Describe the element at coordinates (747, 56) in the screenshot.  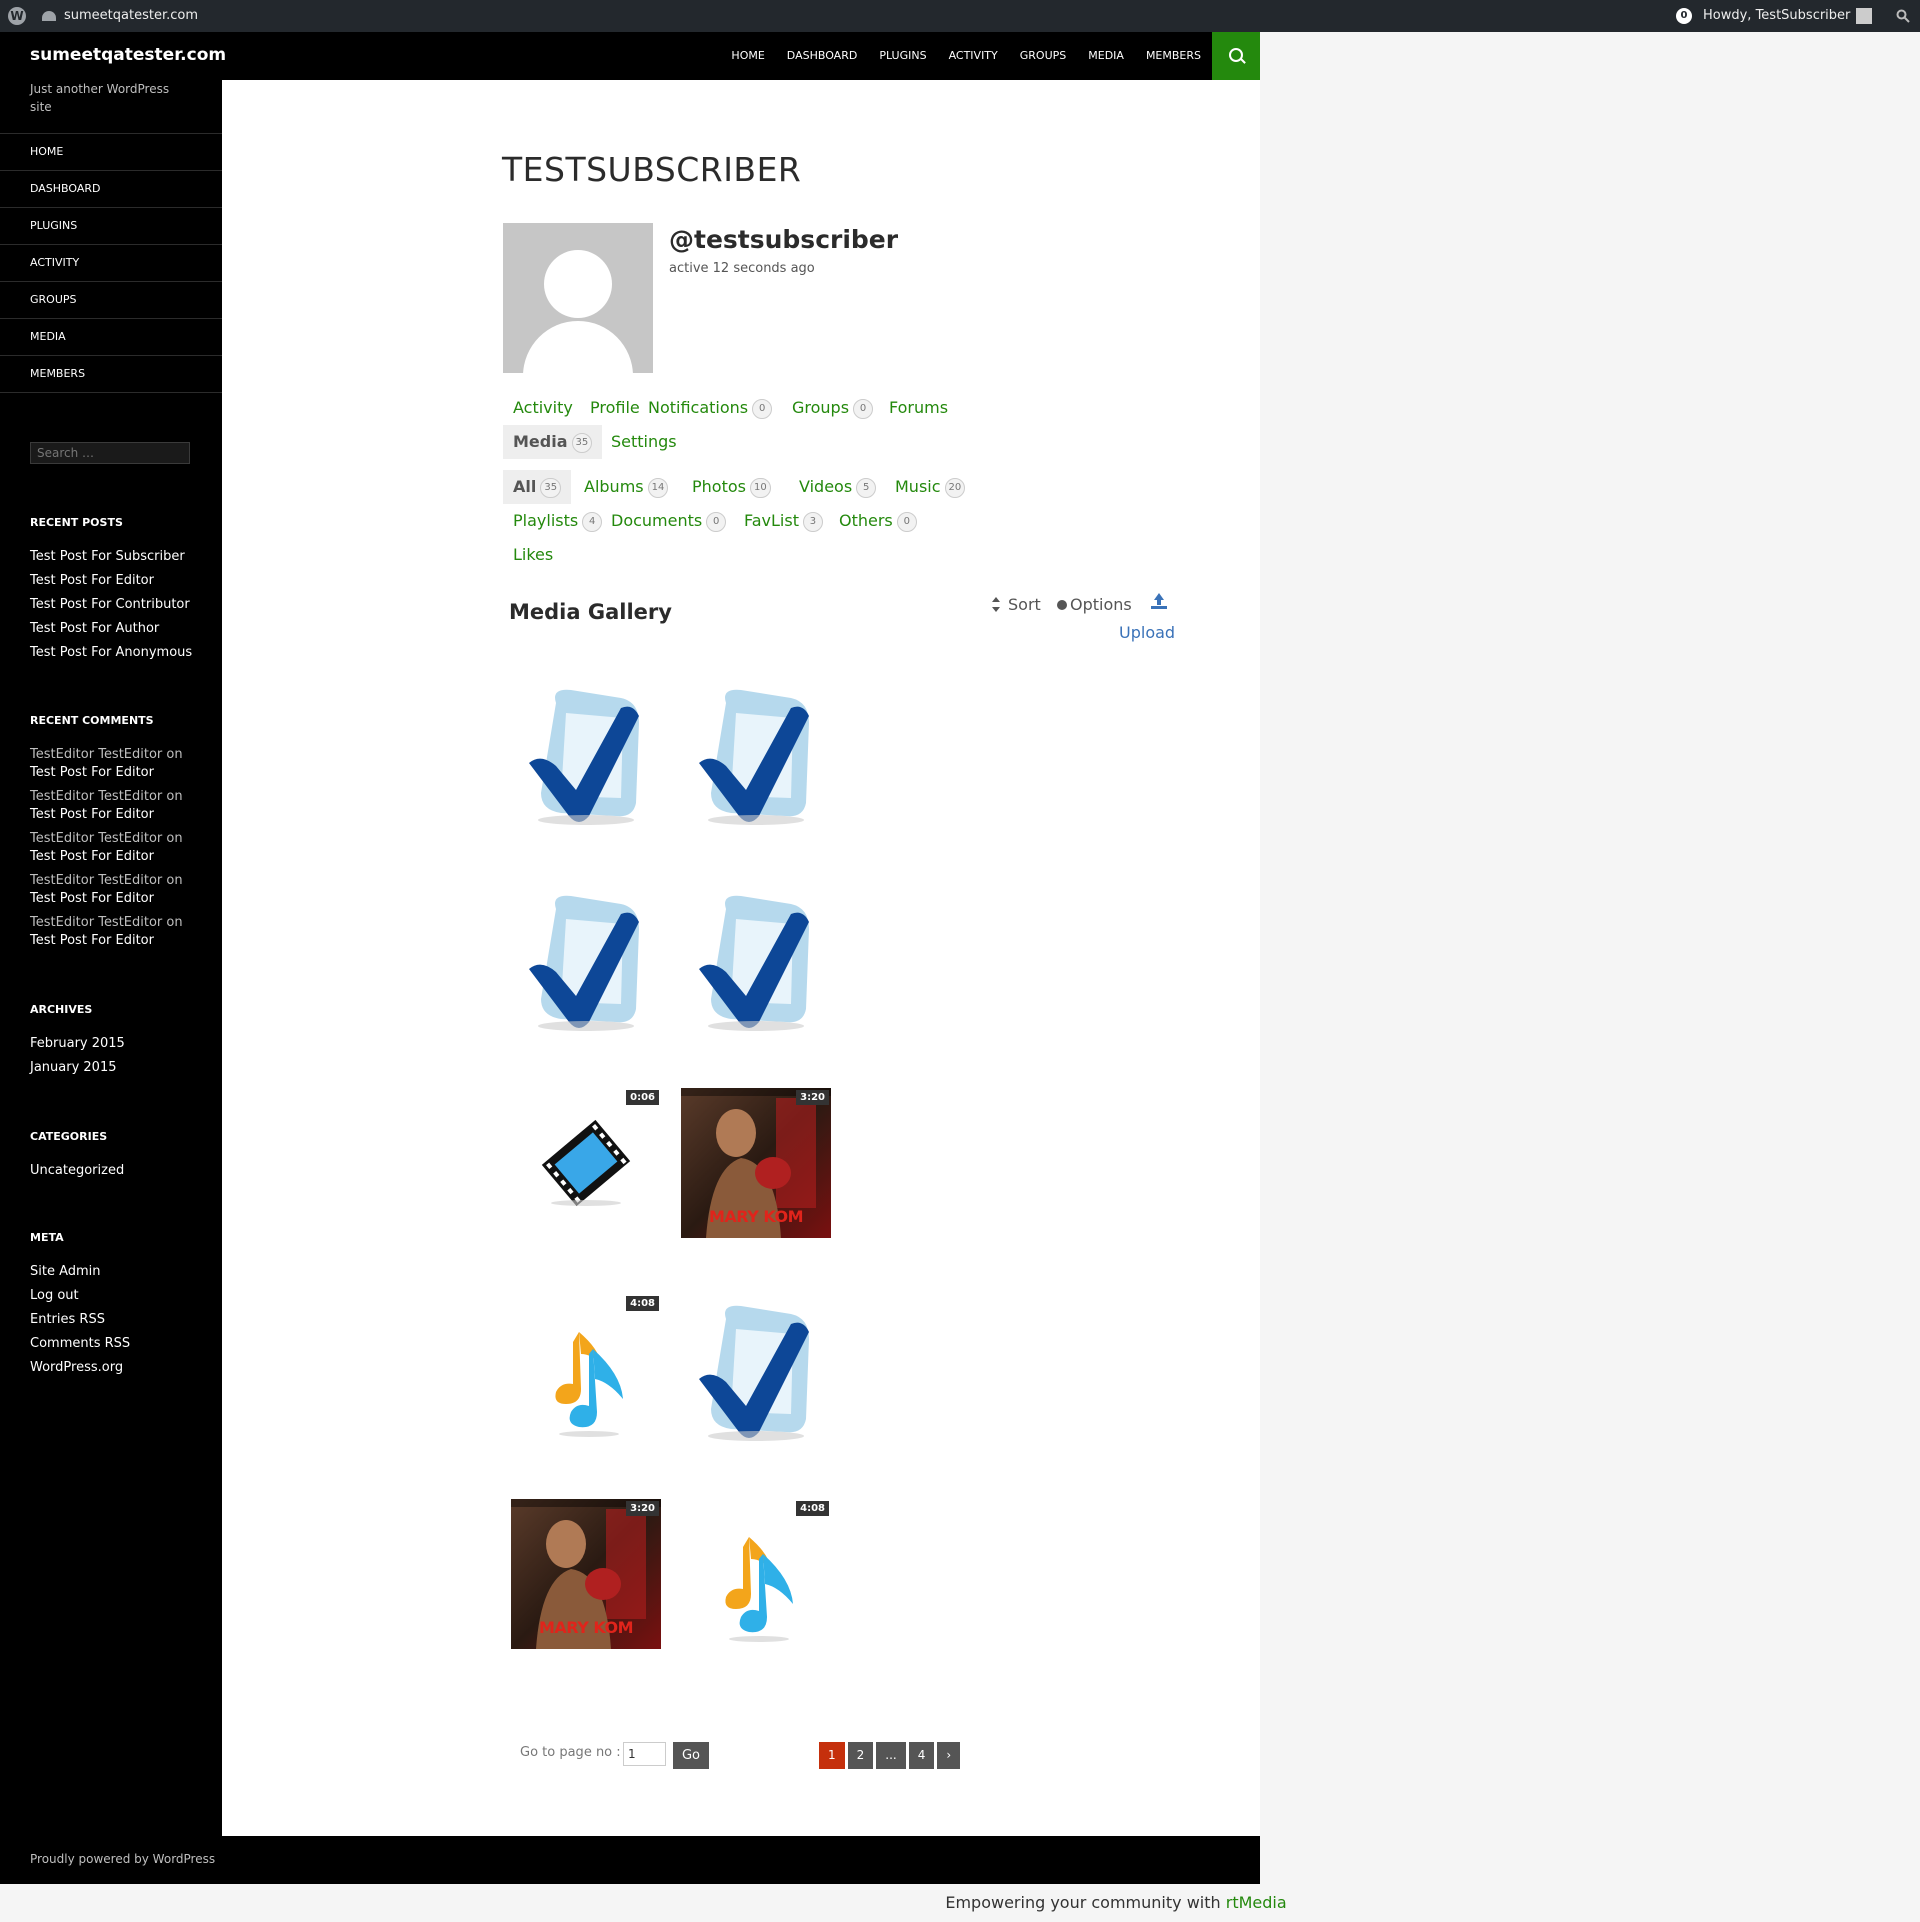
I see `nav-home: HOME` at that location.